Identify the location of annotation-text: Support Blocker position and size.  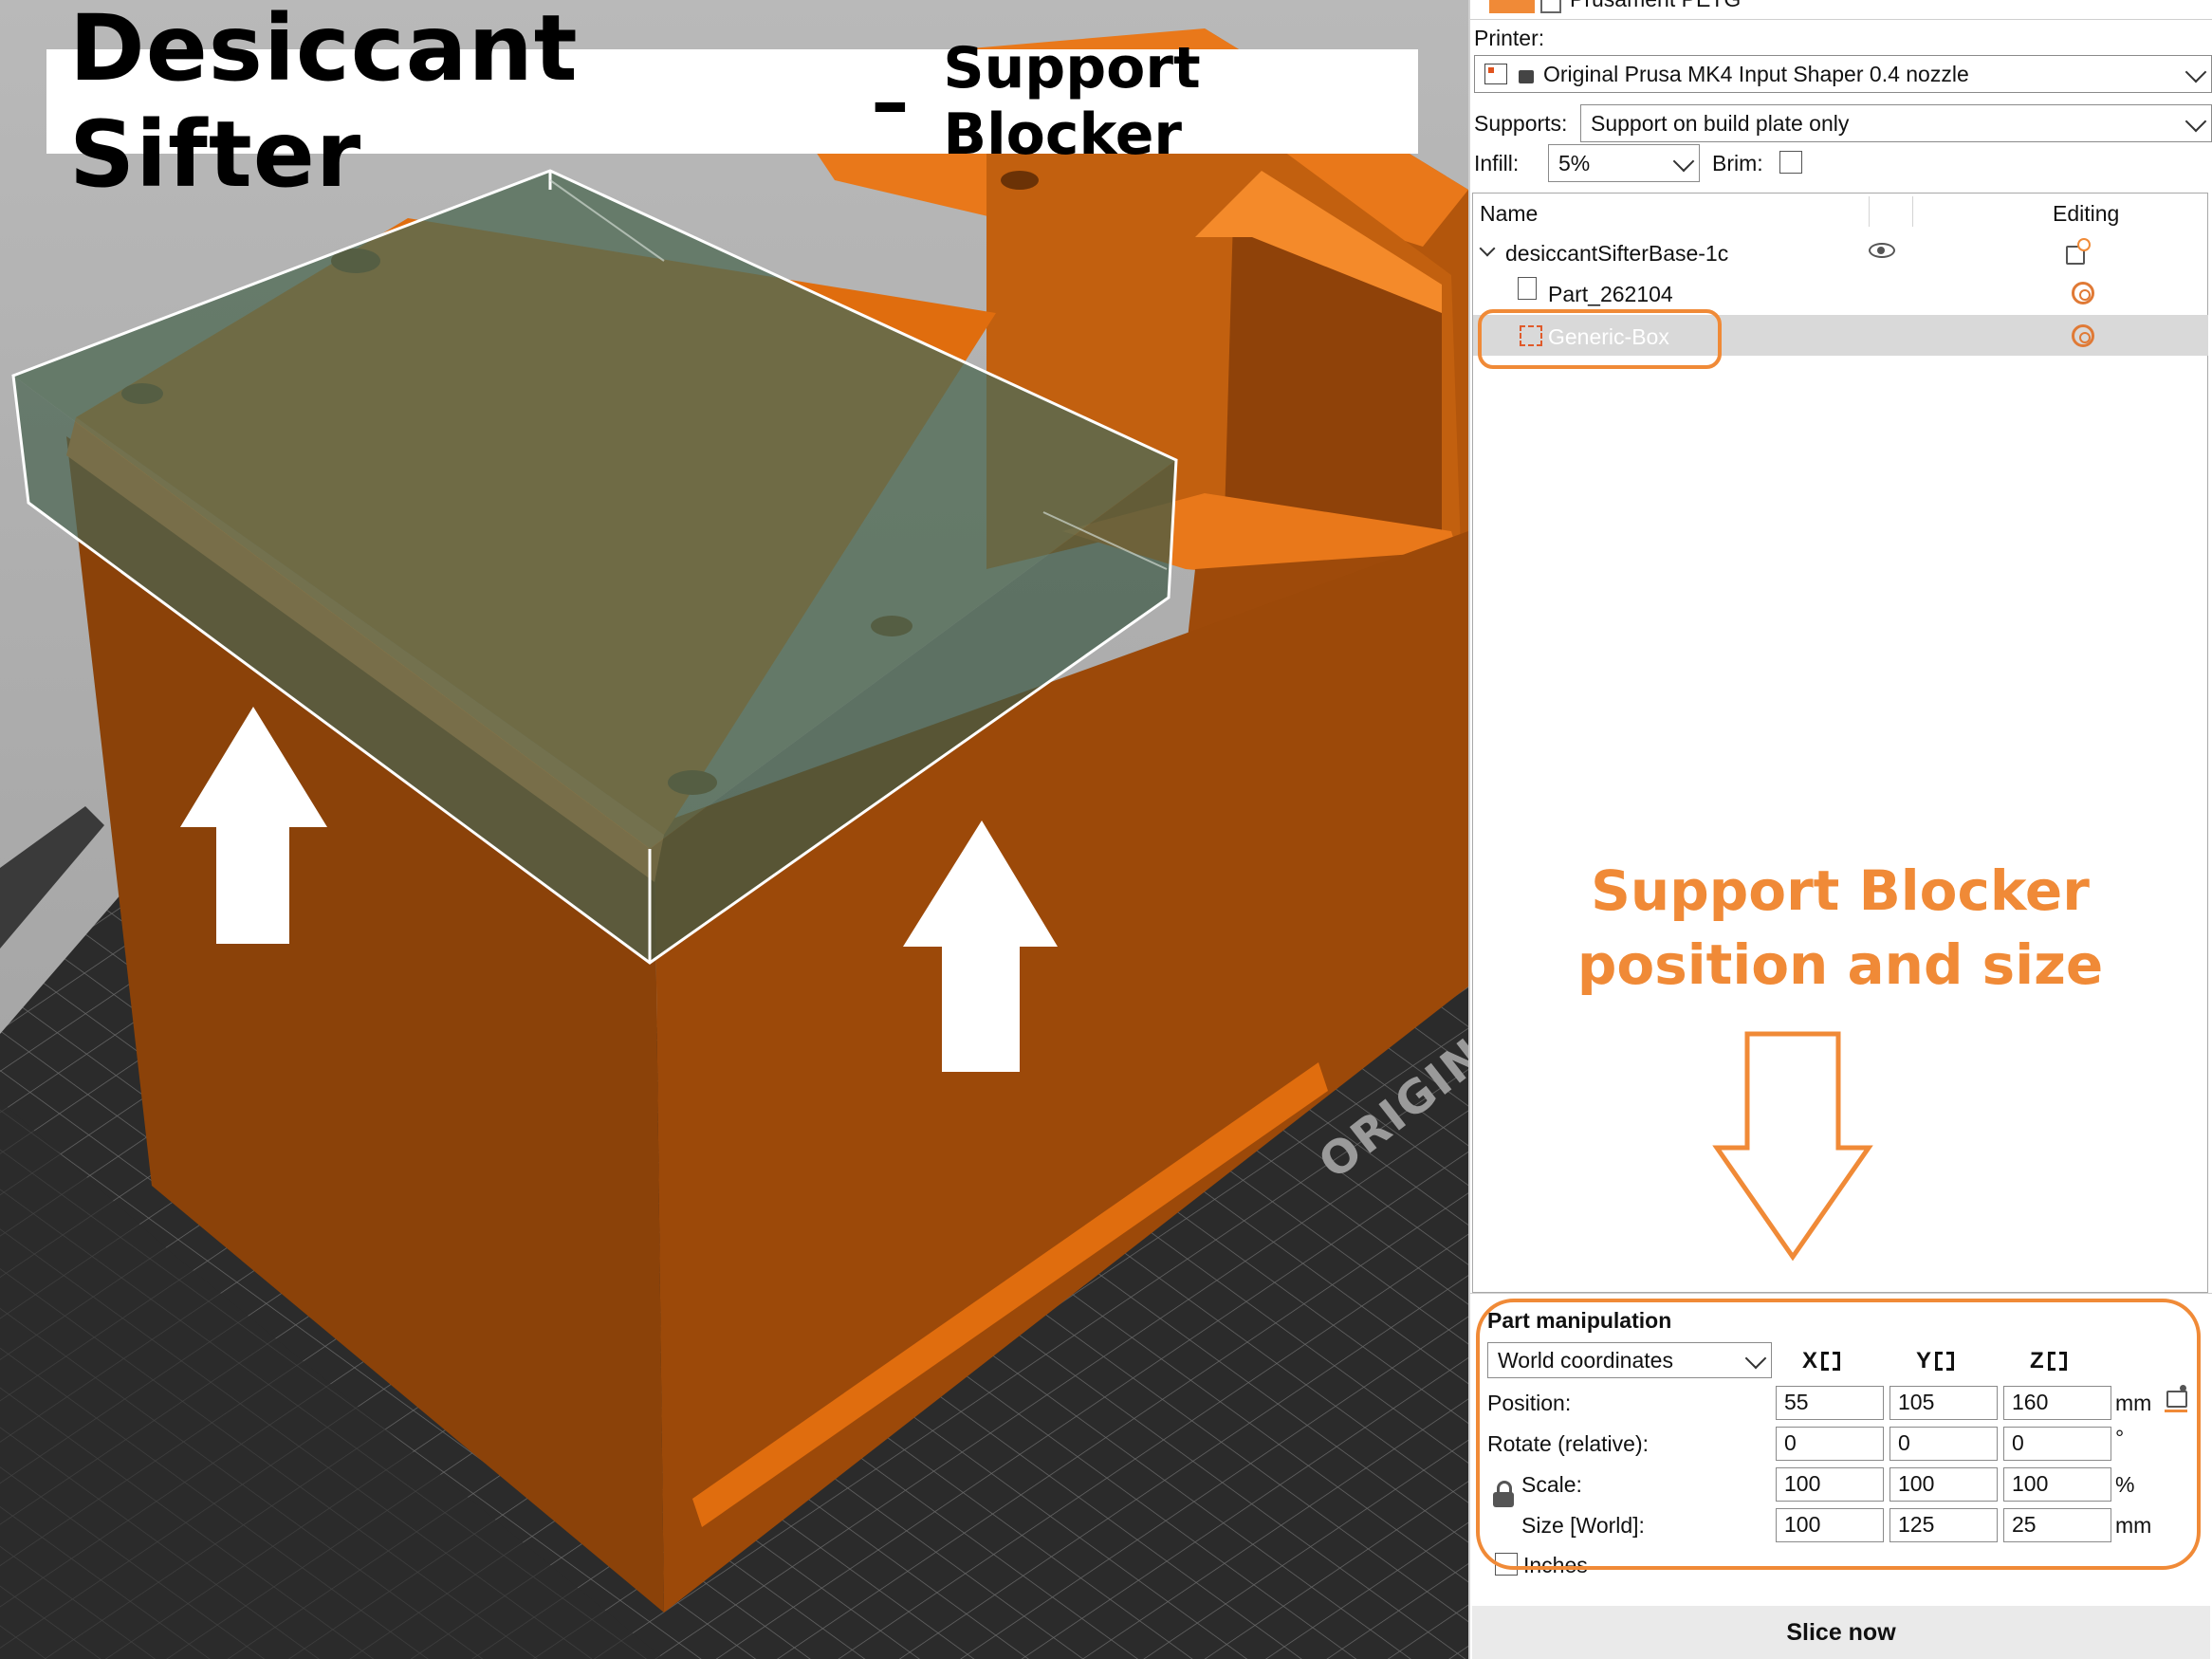
(1840, 928).